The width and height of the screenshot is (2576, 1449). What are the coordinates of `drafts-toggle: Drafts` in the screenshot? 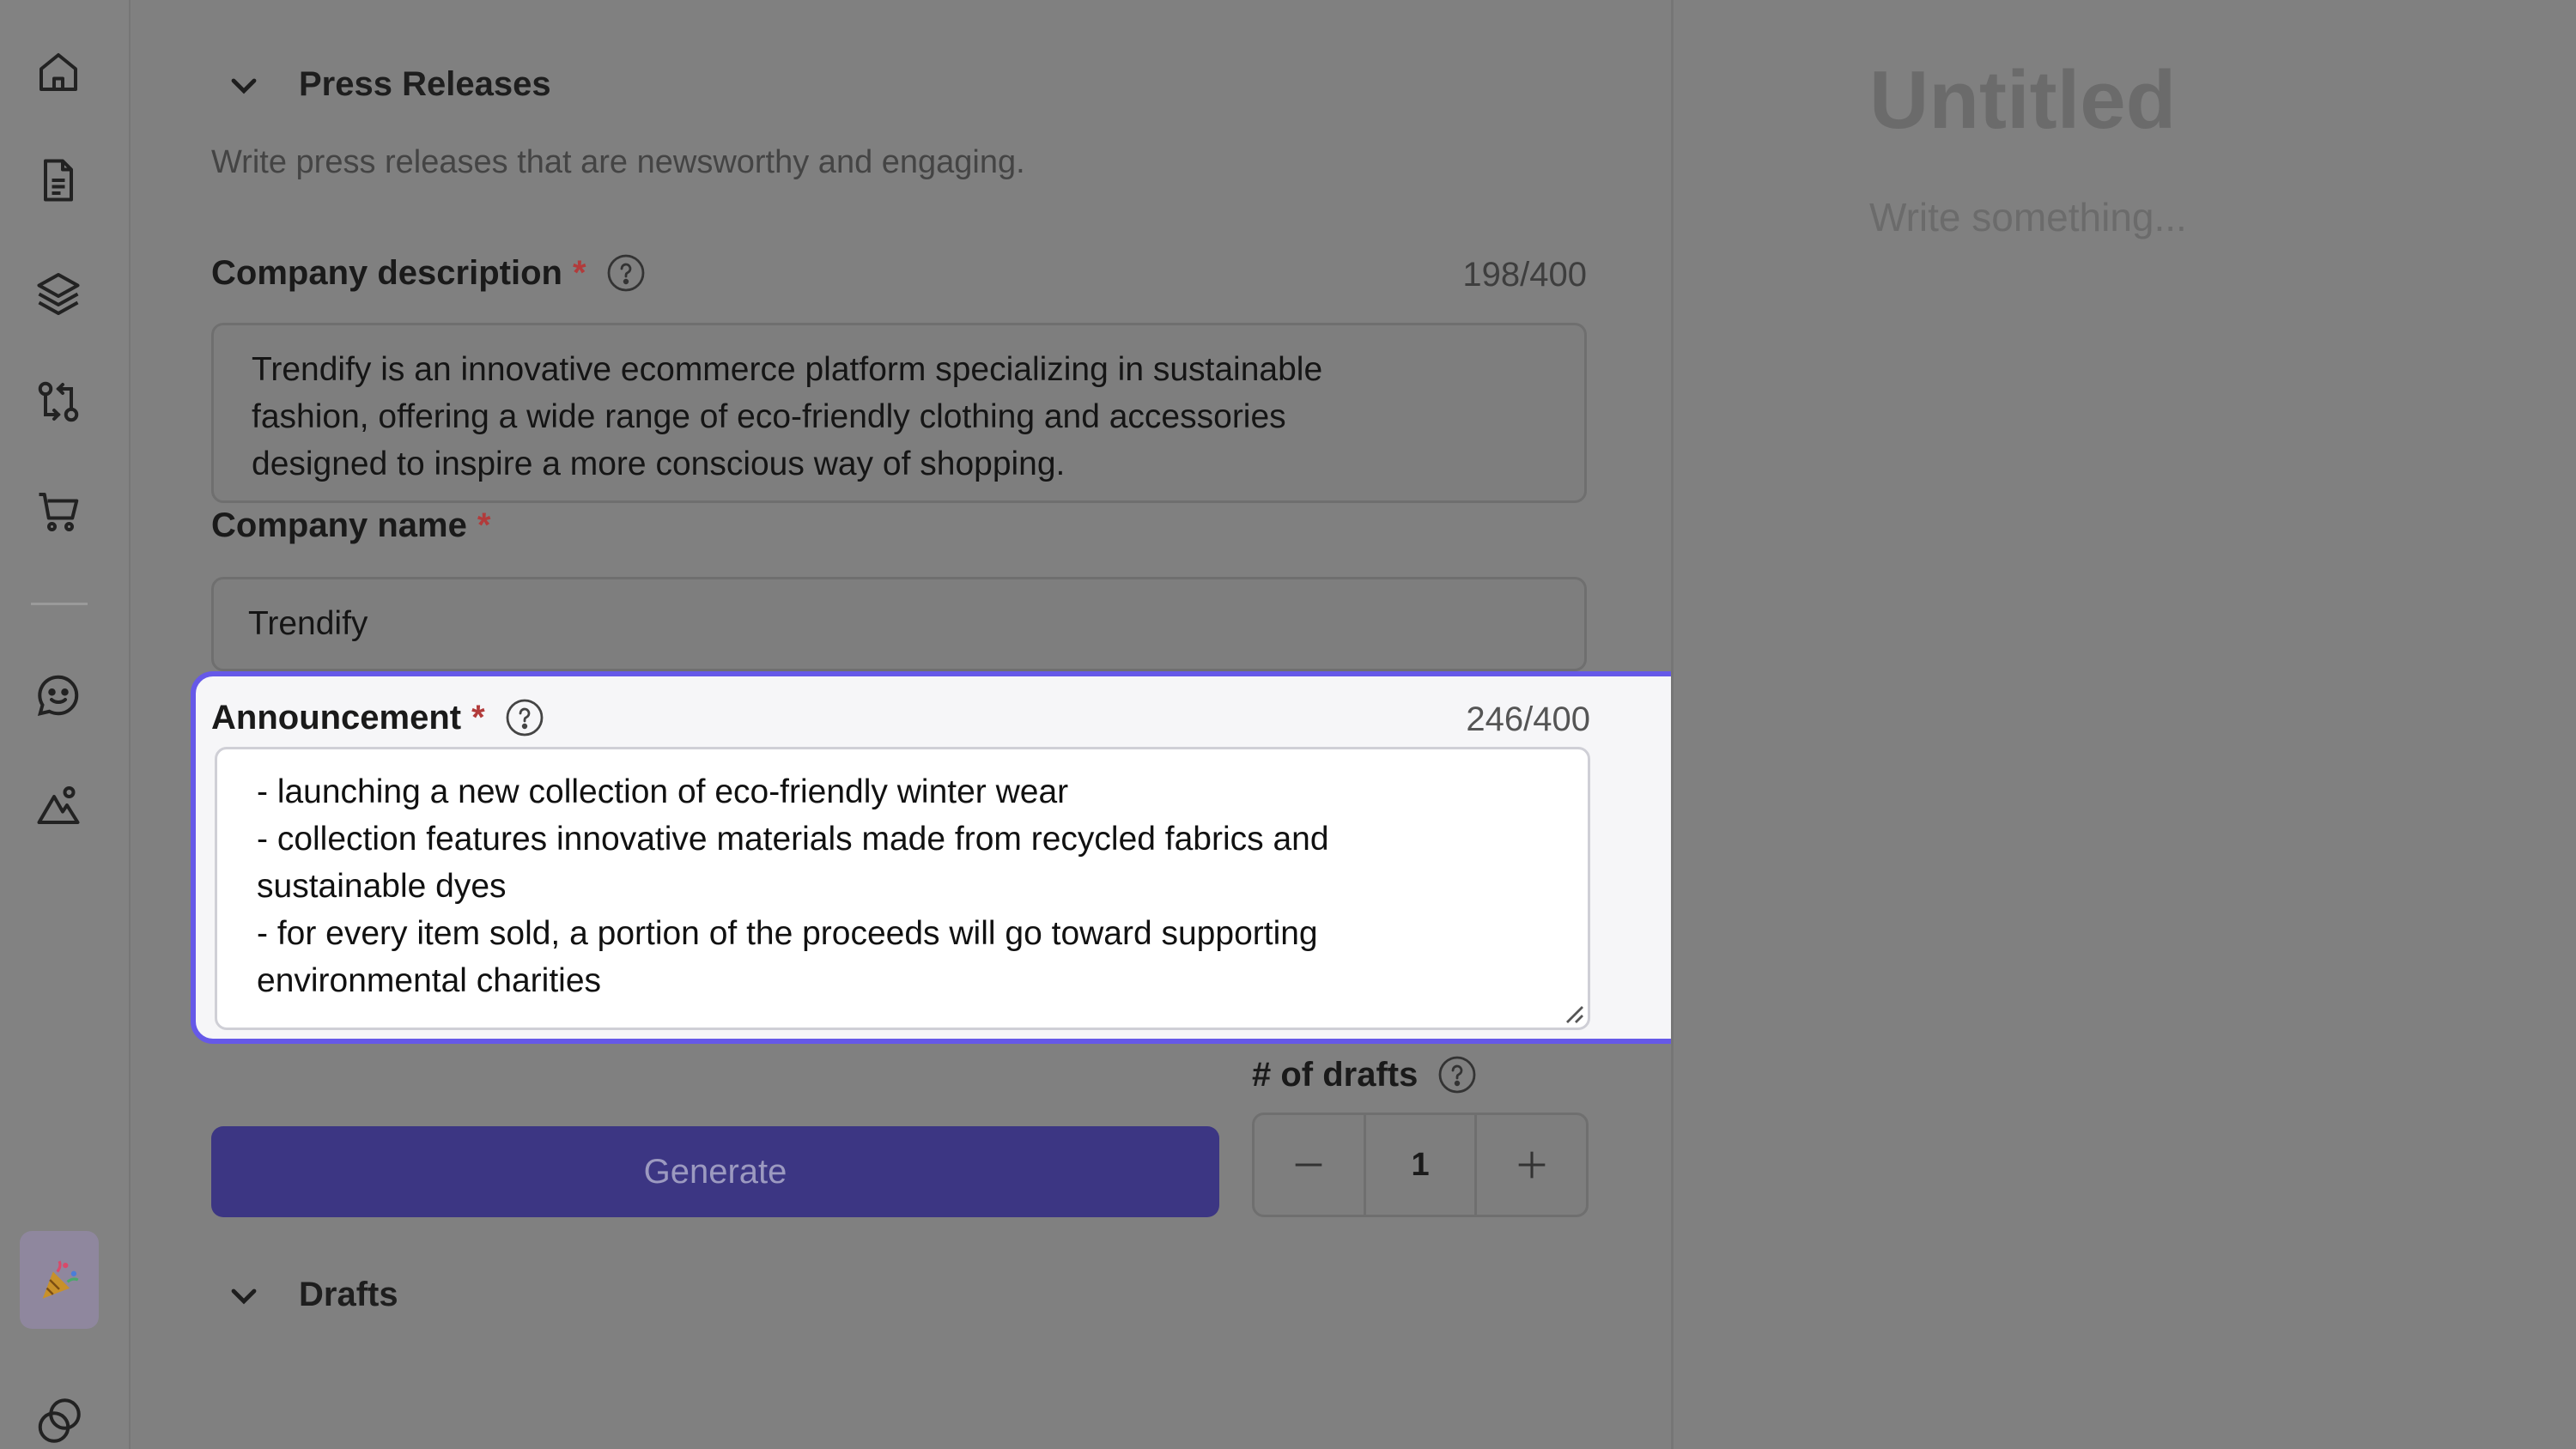 It's located at (311, 1294).